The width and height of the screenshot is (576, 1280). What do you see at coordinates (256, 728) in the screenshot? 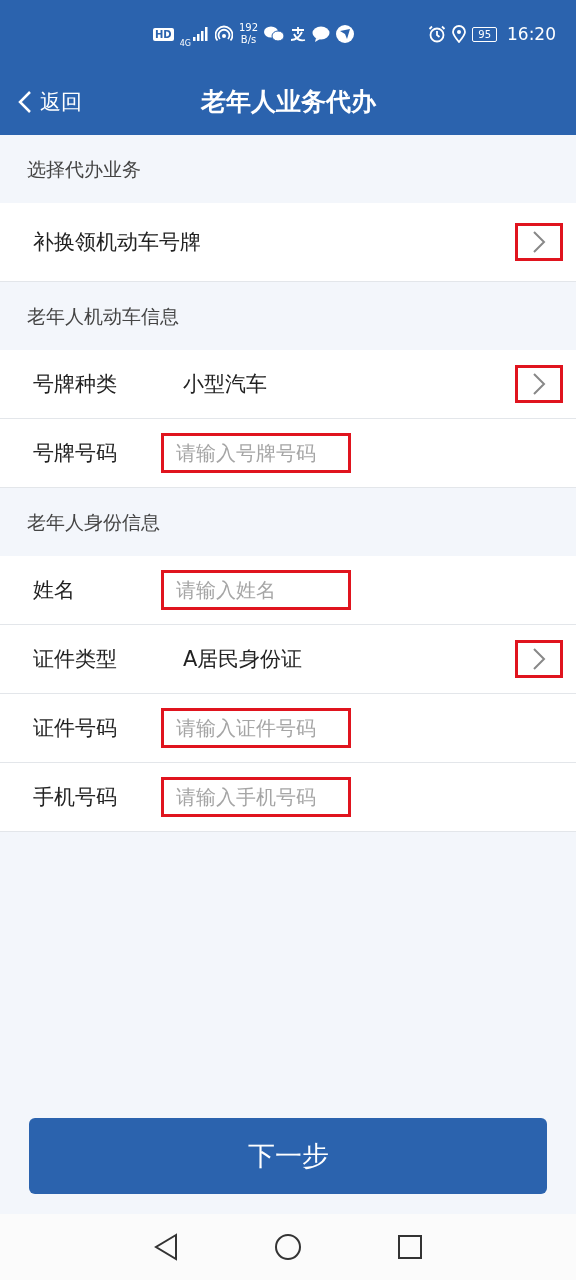
I see `input-field: 请输入证件号码` at bounding box center [256, 728].